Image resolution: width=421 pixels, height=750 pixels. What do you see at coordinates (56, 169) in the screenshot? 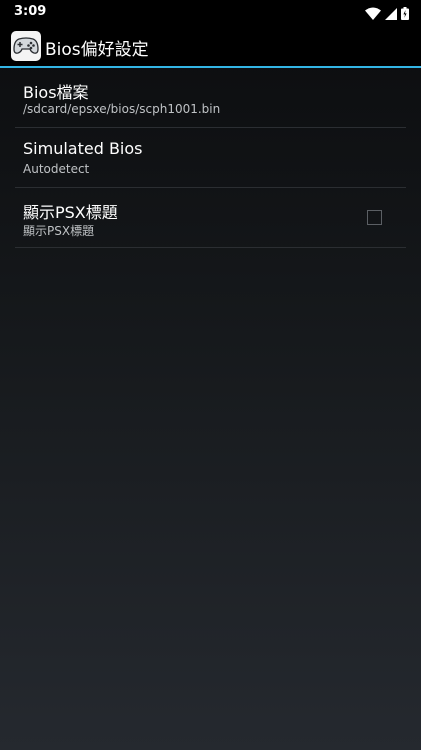
I see `pref-summary: Autodetect` at bounding box center [56, 169].